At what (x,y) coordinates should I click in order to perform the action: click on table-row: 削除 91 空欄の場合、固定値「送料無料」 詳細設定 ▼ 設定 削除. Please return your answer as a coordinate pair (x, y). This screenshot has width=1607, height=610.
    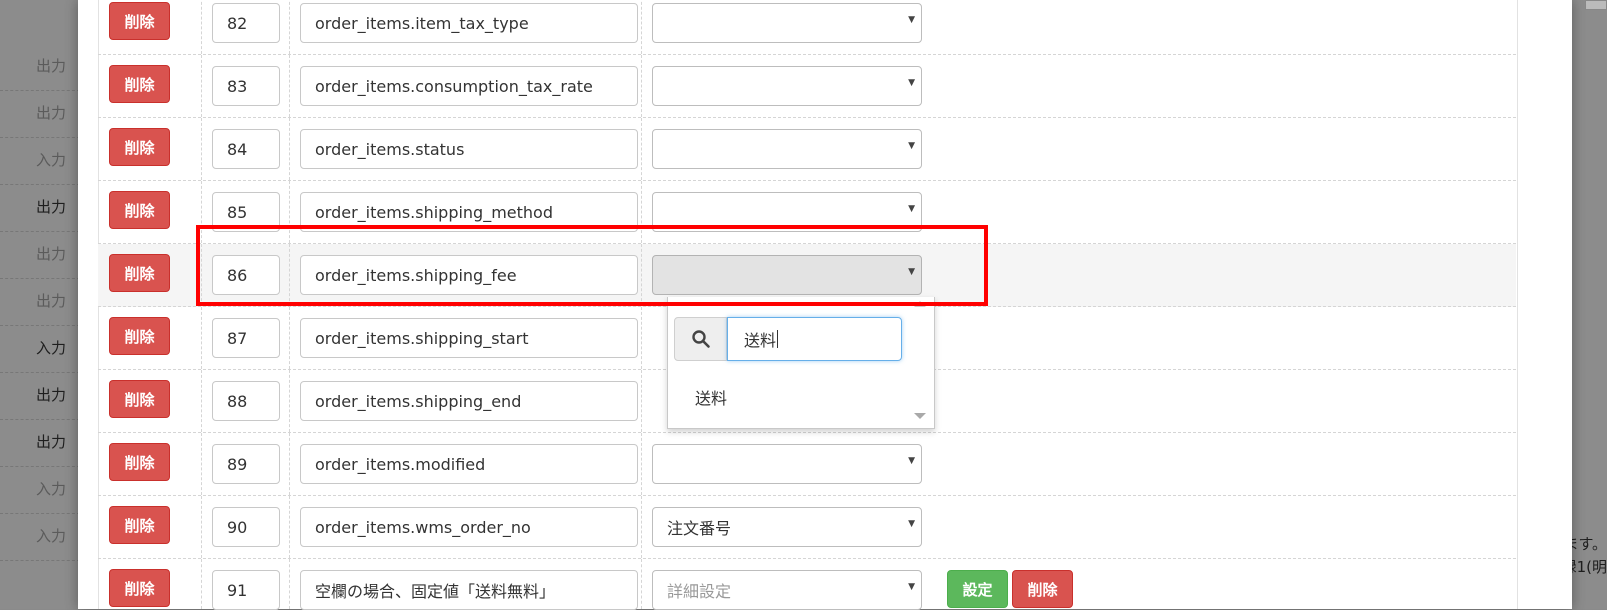
    Looking at the image, I should click on (807, 584).